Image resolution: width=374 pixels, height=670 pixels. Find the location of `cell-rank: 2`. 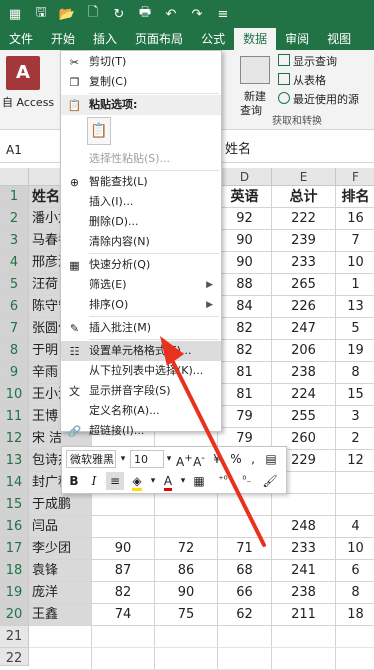

cell-rank: 2 is located at coordinates (355, 439).